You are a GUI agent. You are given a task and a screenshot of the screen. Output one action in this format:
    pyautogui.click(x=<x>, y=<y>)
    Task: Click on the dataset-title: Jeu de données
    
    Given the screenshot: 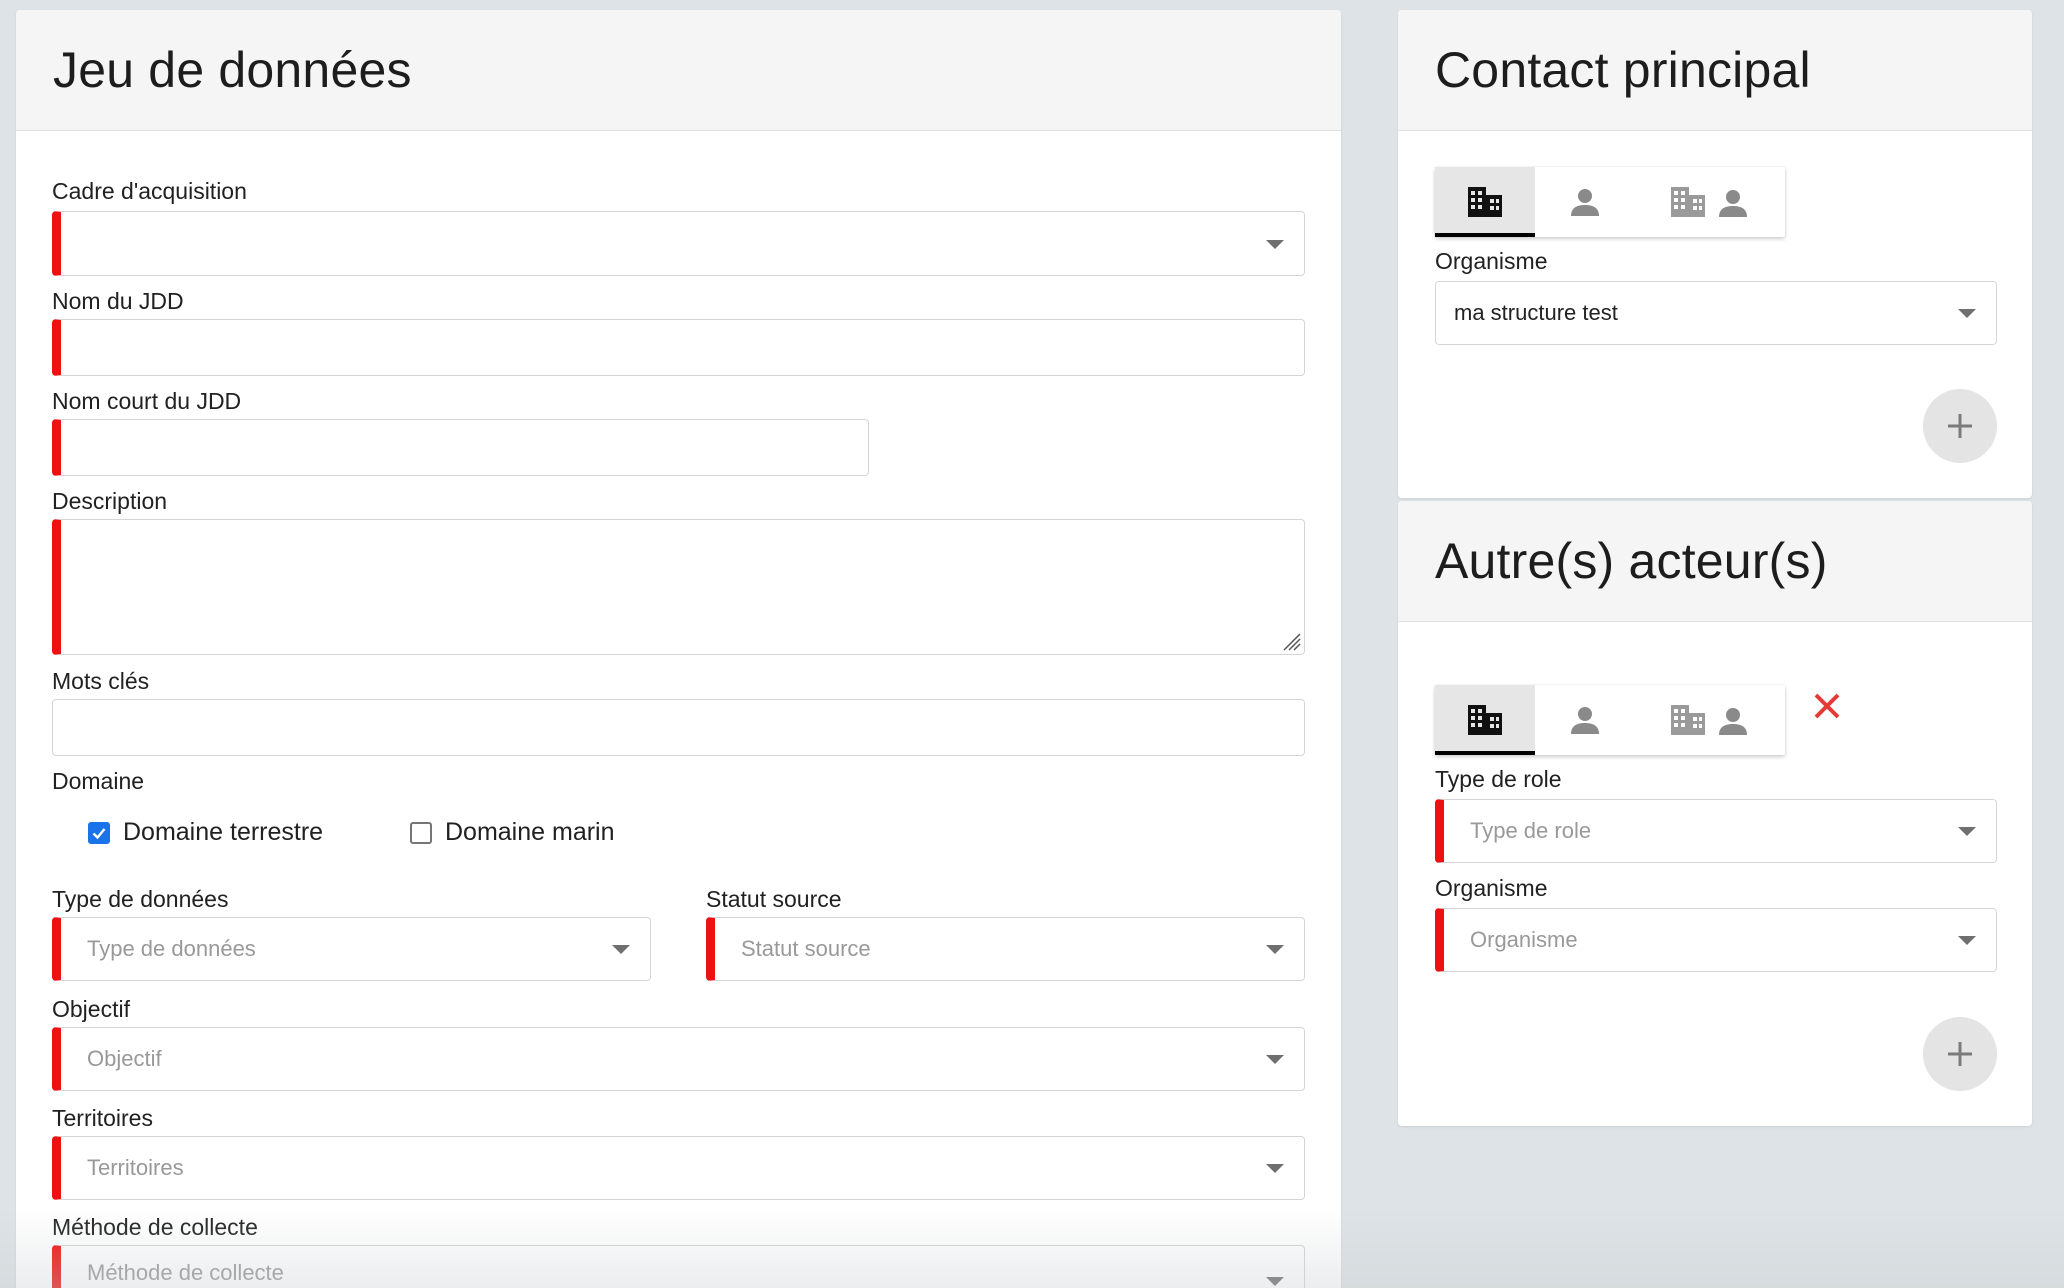 What is the action you would take?
    pyautogui.click(x=232, y=70)
    